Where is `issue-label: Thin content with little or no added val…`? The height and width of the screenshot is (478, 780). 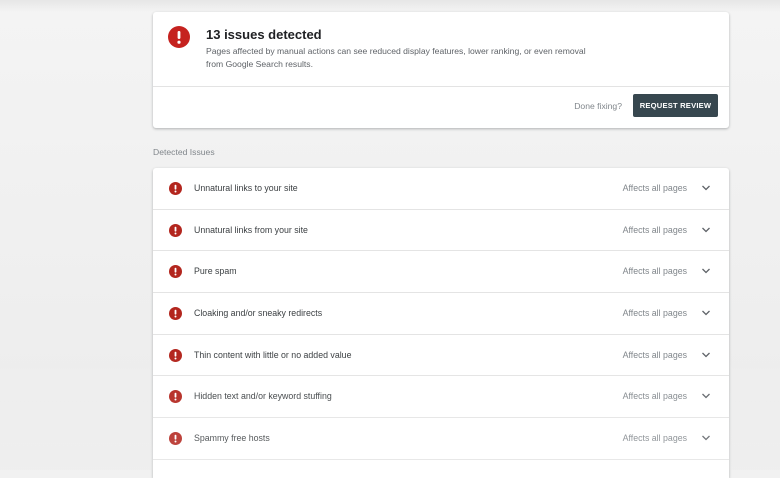
issue-label: Thin content with little or no added val… is located at coordinates (273, 354).